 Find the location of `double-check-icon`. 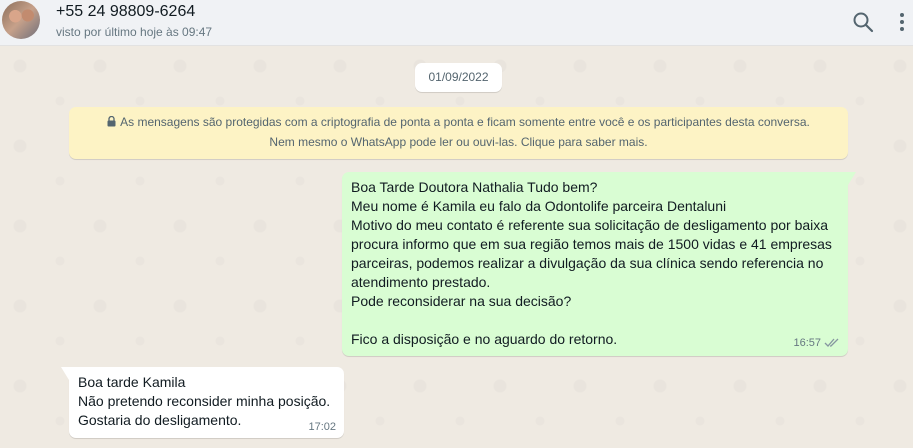

double-check-icon is located at coordinates (832, 344).